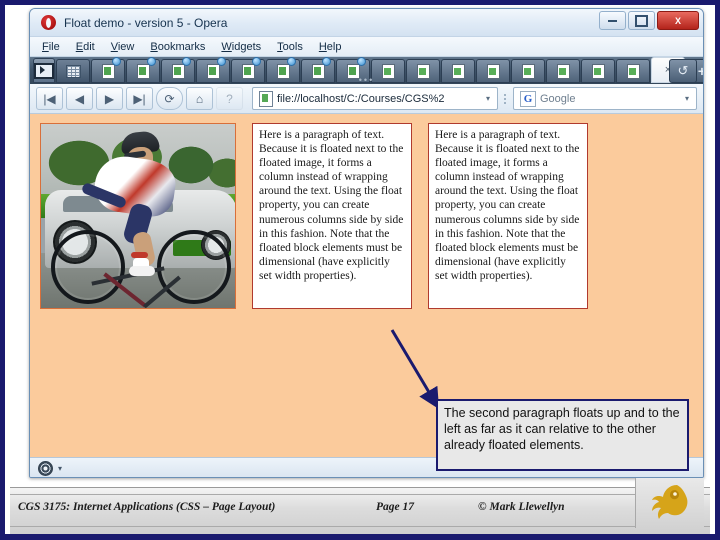  I want to click on menu-view: View, so click(123, 47).